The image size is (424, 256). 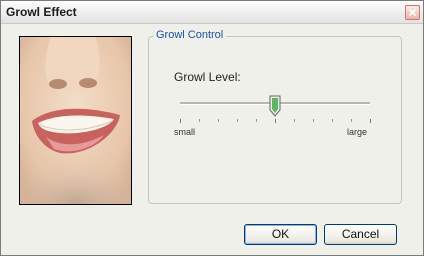 What do you see at coordinates (275, 106) in the screenshot?
I see `slider-thumb-icon` at bounding box center [275, 106].